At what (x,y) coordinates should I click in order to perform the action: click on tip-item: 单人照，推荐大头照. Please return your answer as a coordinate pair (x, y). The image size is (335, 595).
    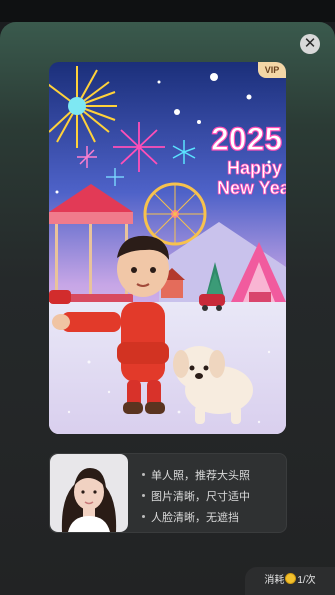
    Looking at the image, I should click on (196, 474).